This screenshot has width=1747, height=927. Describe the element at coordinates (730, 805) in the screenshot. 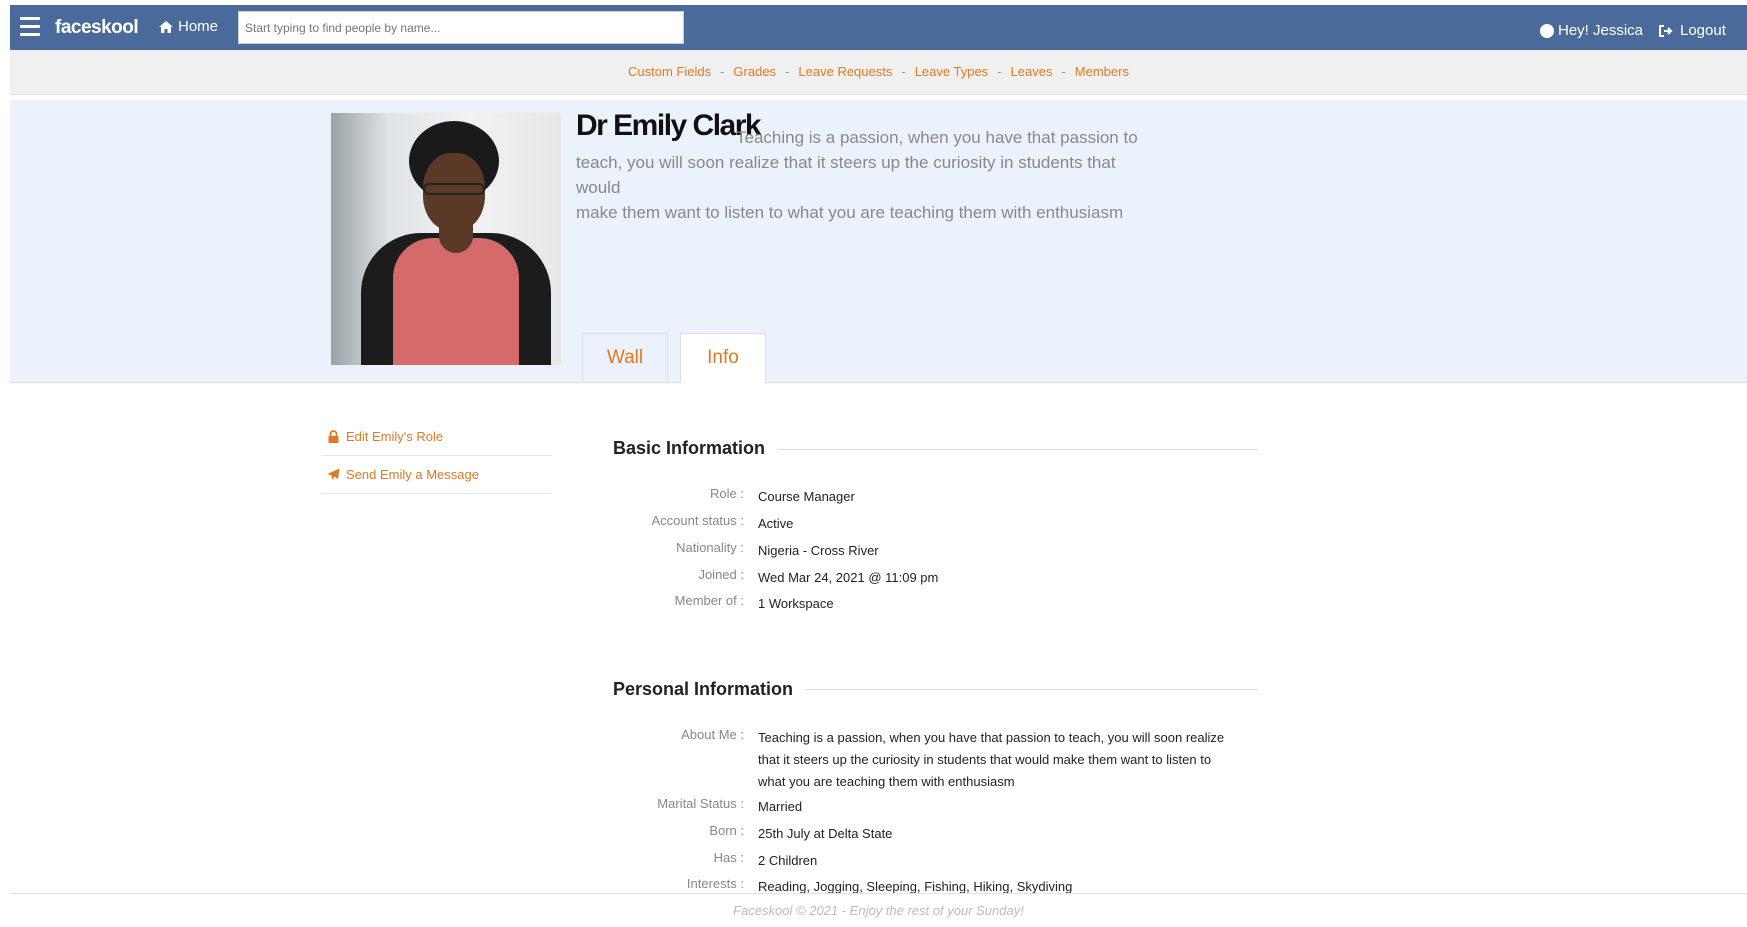

I see `info-row-marital-status: Marital Status : Married` at that location.